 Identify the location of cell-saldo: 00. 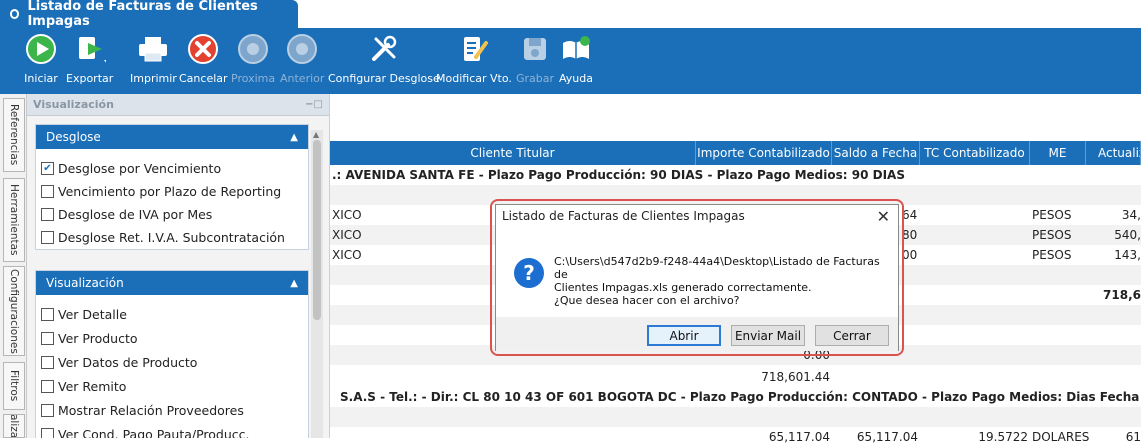
(910, 255).